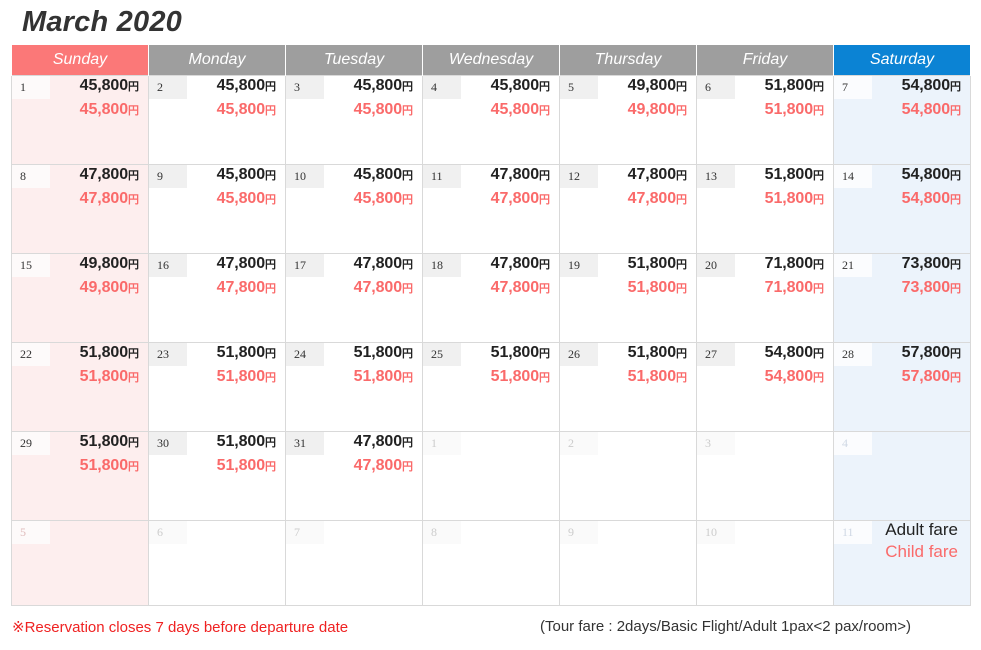  Describe the element at coordinates (765, 209) in the screenshot. I see `calendar-day-cell: 13 51,800円 51,800円` at that location.